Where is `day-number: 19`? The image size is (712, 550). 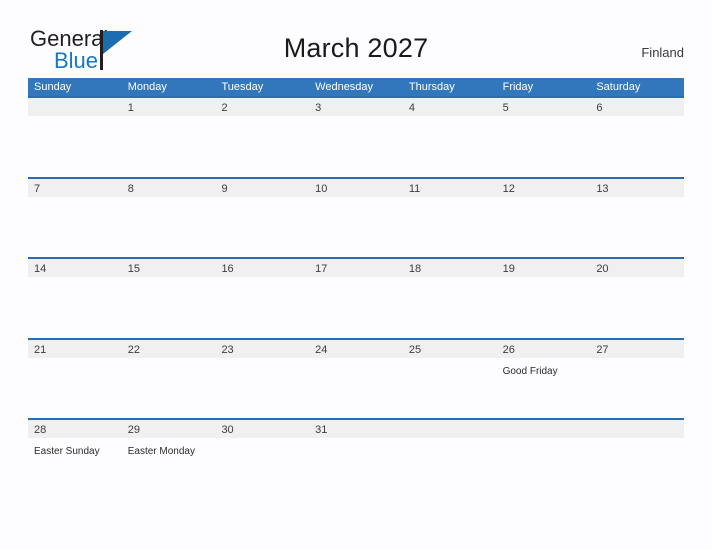
day-number: 19 is located at coordinates (508, 269).